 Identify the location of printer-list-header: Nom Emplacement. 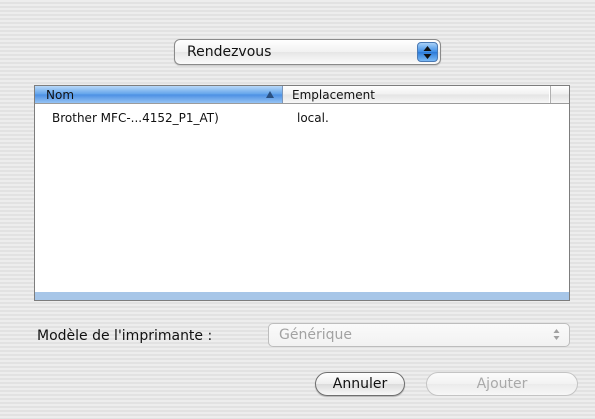
(302, 95).